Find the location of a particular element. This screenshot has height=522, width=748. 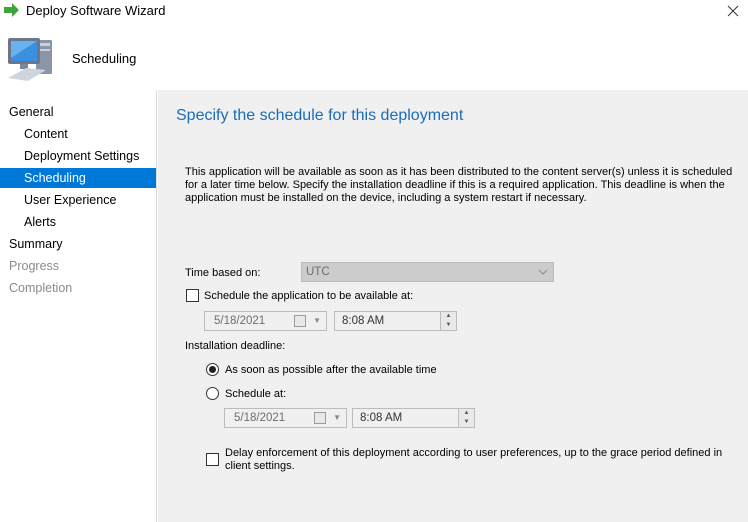

available-date-picker: 5/18/2021 ▼ is located at coordinates (265, 321).